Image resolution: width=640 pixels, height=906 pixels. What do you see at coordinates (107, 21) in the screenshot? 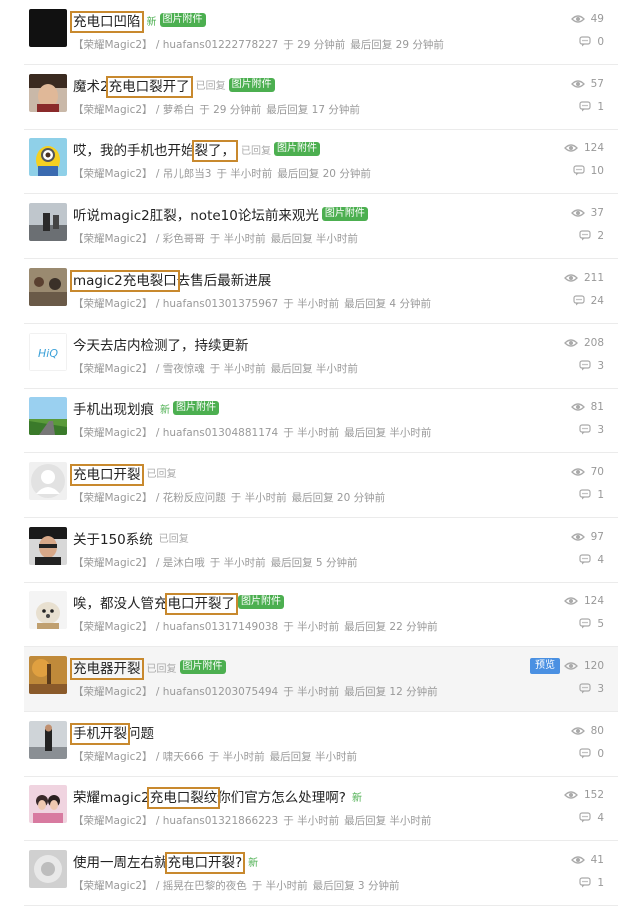
I see `thread-title: 充电口凹陷` at bounding box center [107, 21].